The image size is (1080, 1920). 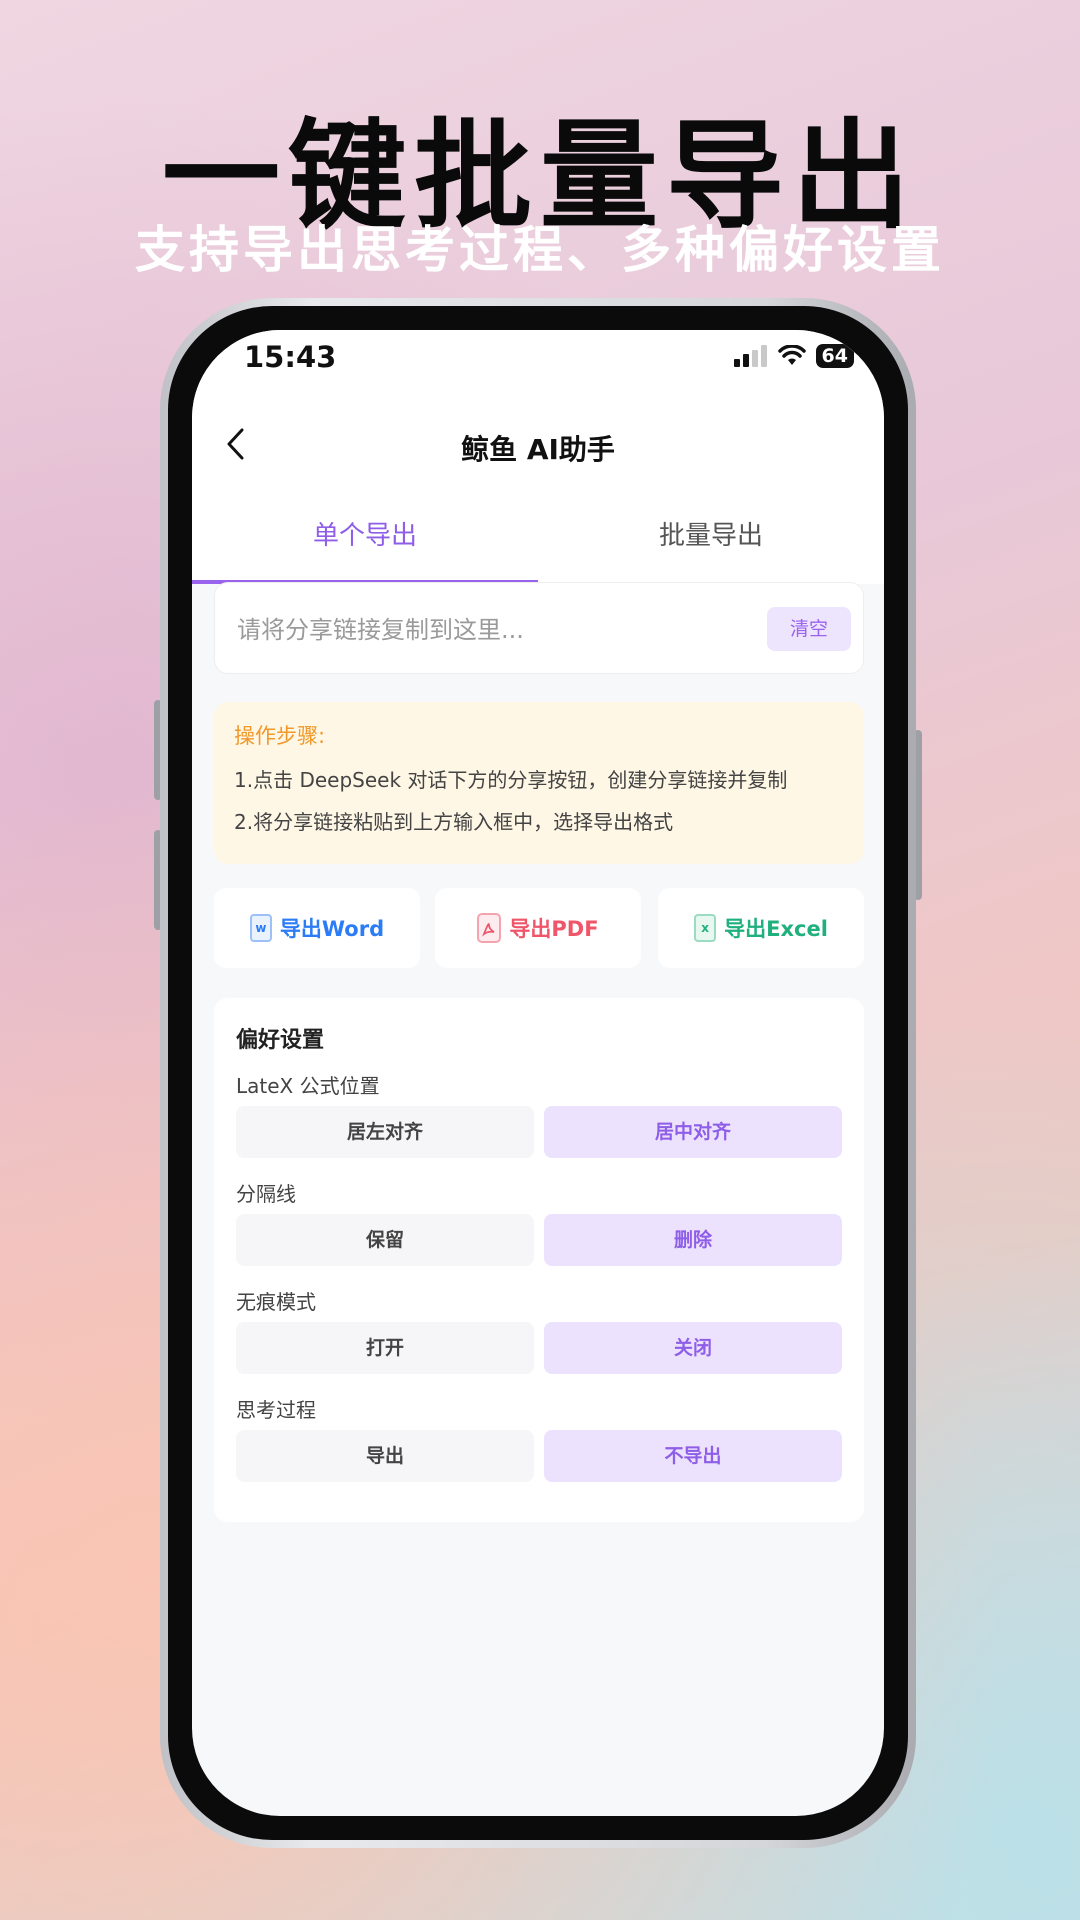 What do you see at coordinates (776, 929) in the screenshot?
I see `export-excel-label: 导出Excel` at bounding box center [776, 929].